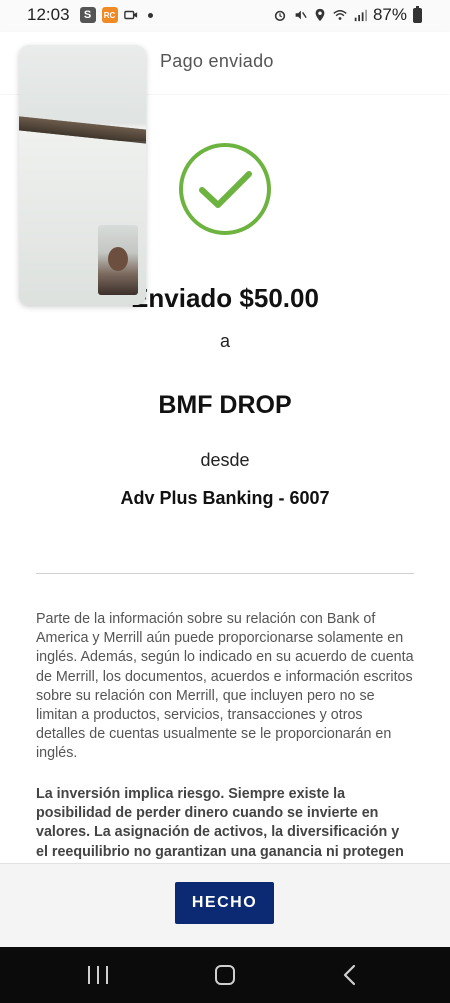 This screenshot has width=450, height=1003. Describe the element at coordinates (389, 14) in the screenshot. I see `battery-percentage: 87%` at that location.